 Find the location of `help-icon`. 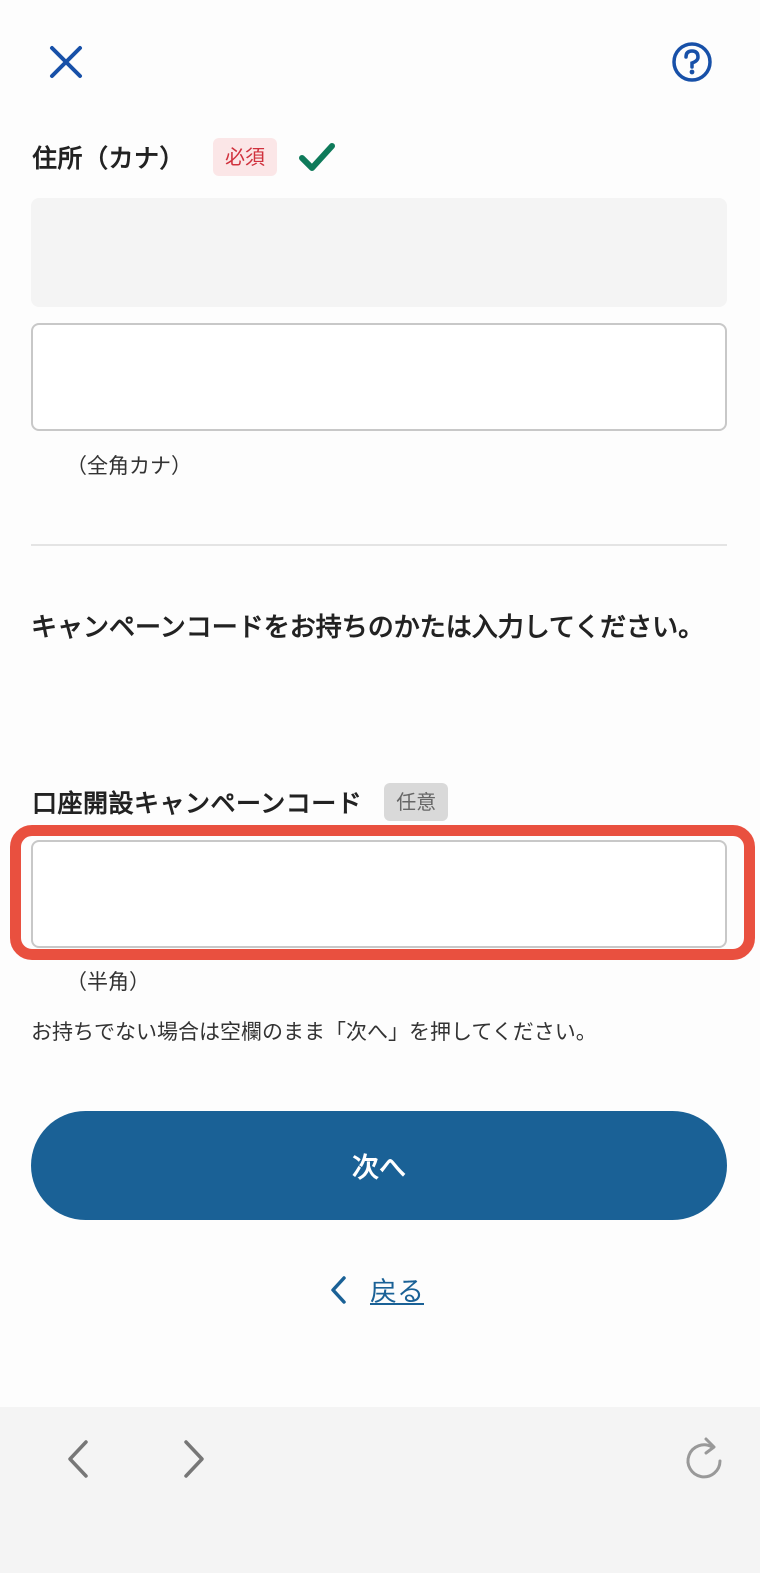

help-icon is located at coordinates (692, 62).